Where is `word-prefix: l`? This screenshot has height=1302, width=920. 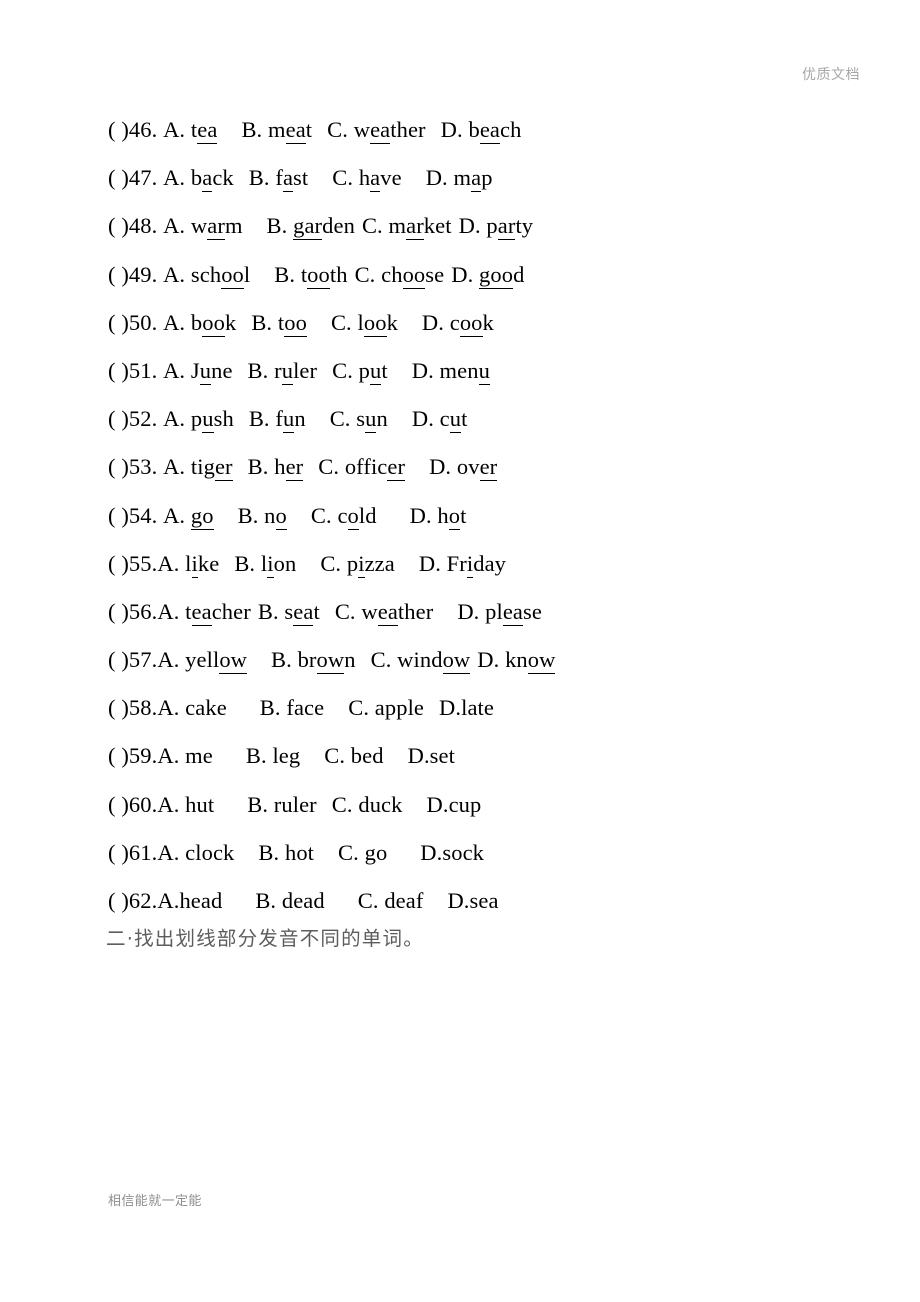 word-prefix: l is located at coordinates (188, 563).